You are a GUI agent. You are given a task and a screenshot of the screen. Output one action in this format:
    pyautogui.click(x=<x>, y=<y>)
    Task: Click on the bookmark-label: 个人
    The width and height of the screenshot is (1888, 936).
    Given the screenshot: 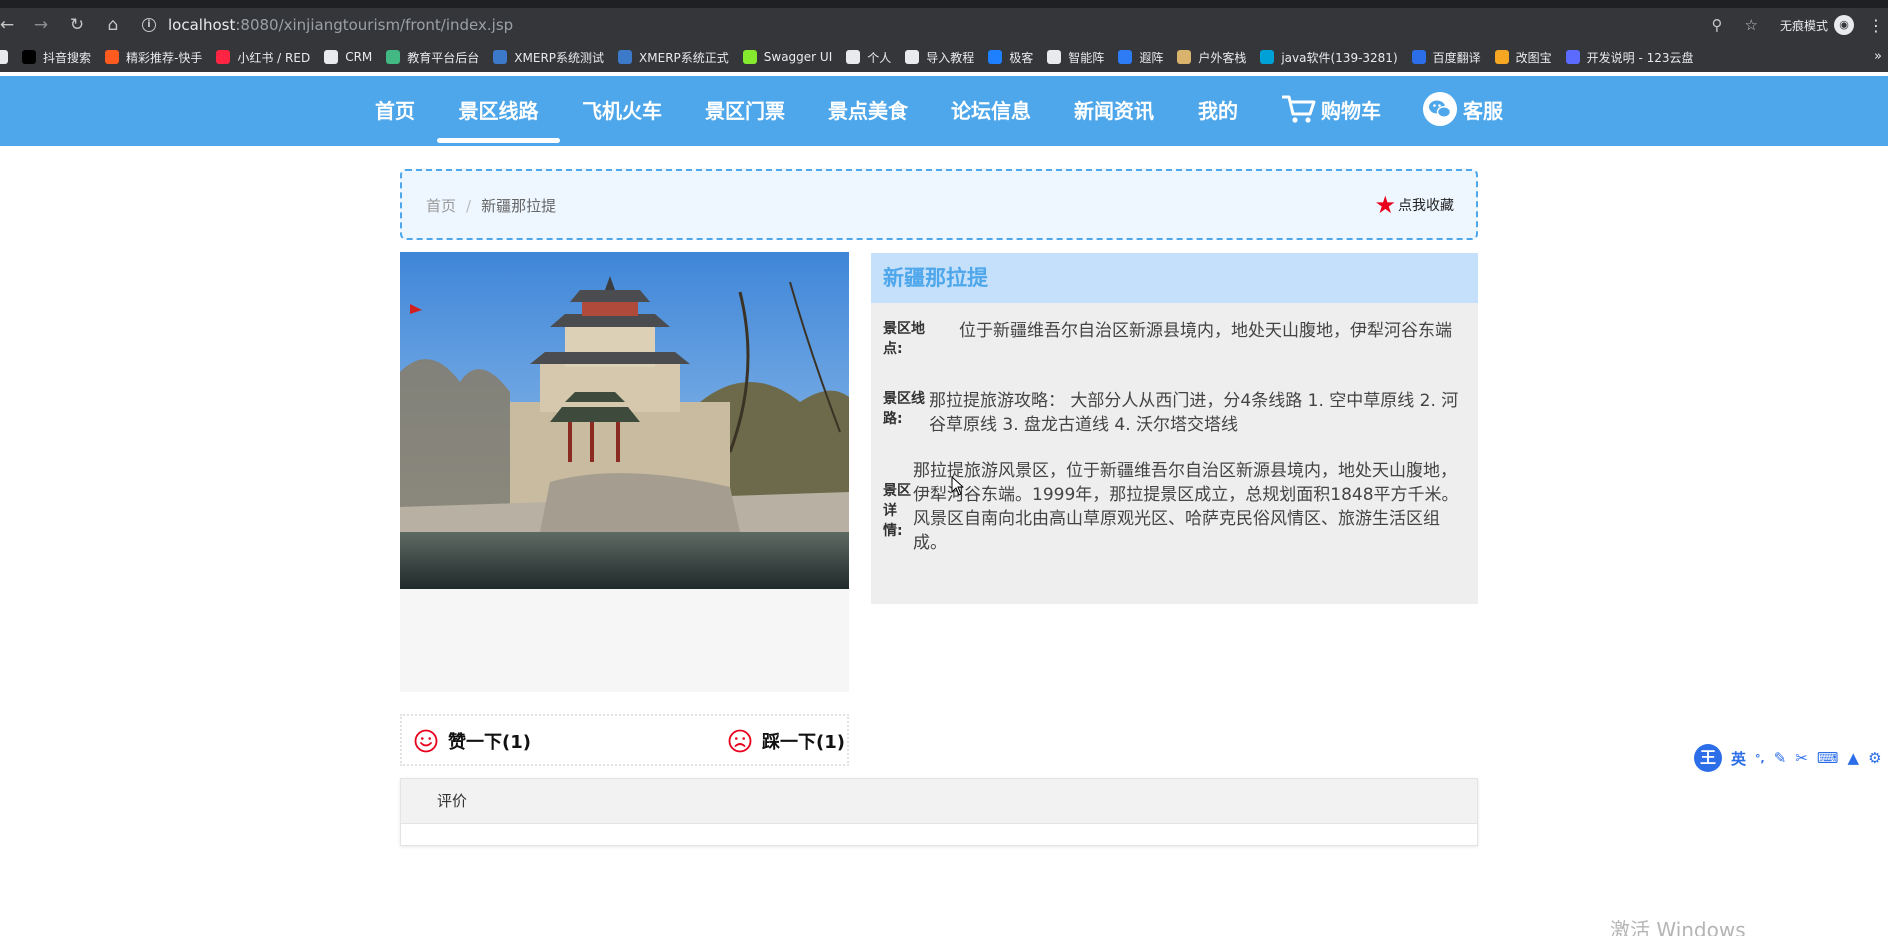 What is the action you would take?
    pyautogui.click(x=879, y=57)
    